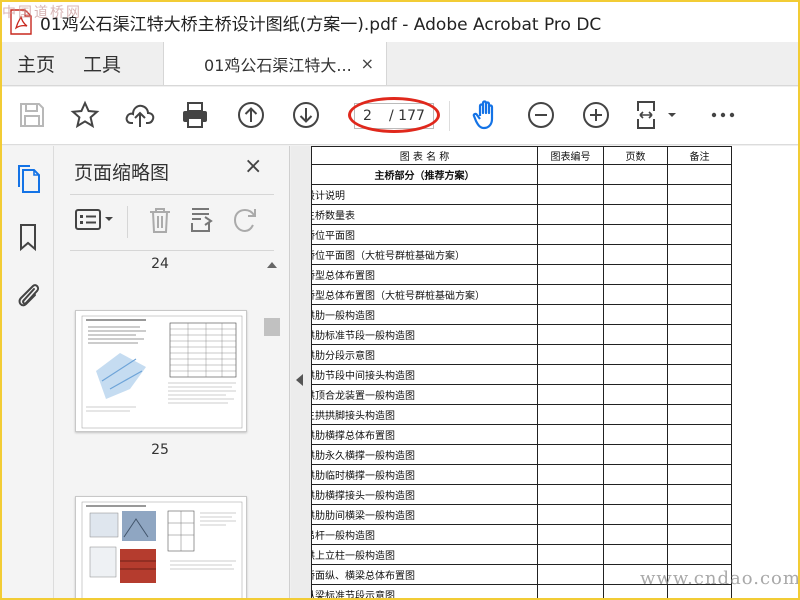 The height and width of the screenshot is (600, 800). What do you see at coordinates (102, 63) in the screenshot?
I see `tab-tools: 工具` at bounding box center [102, 63].